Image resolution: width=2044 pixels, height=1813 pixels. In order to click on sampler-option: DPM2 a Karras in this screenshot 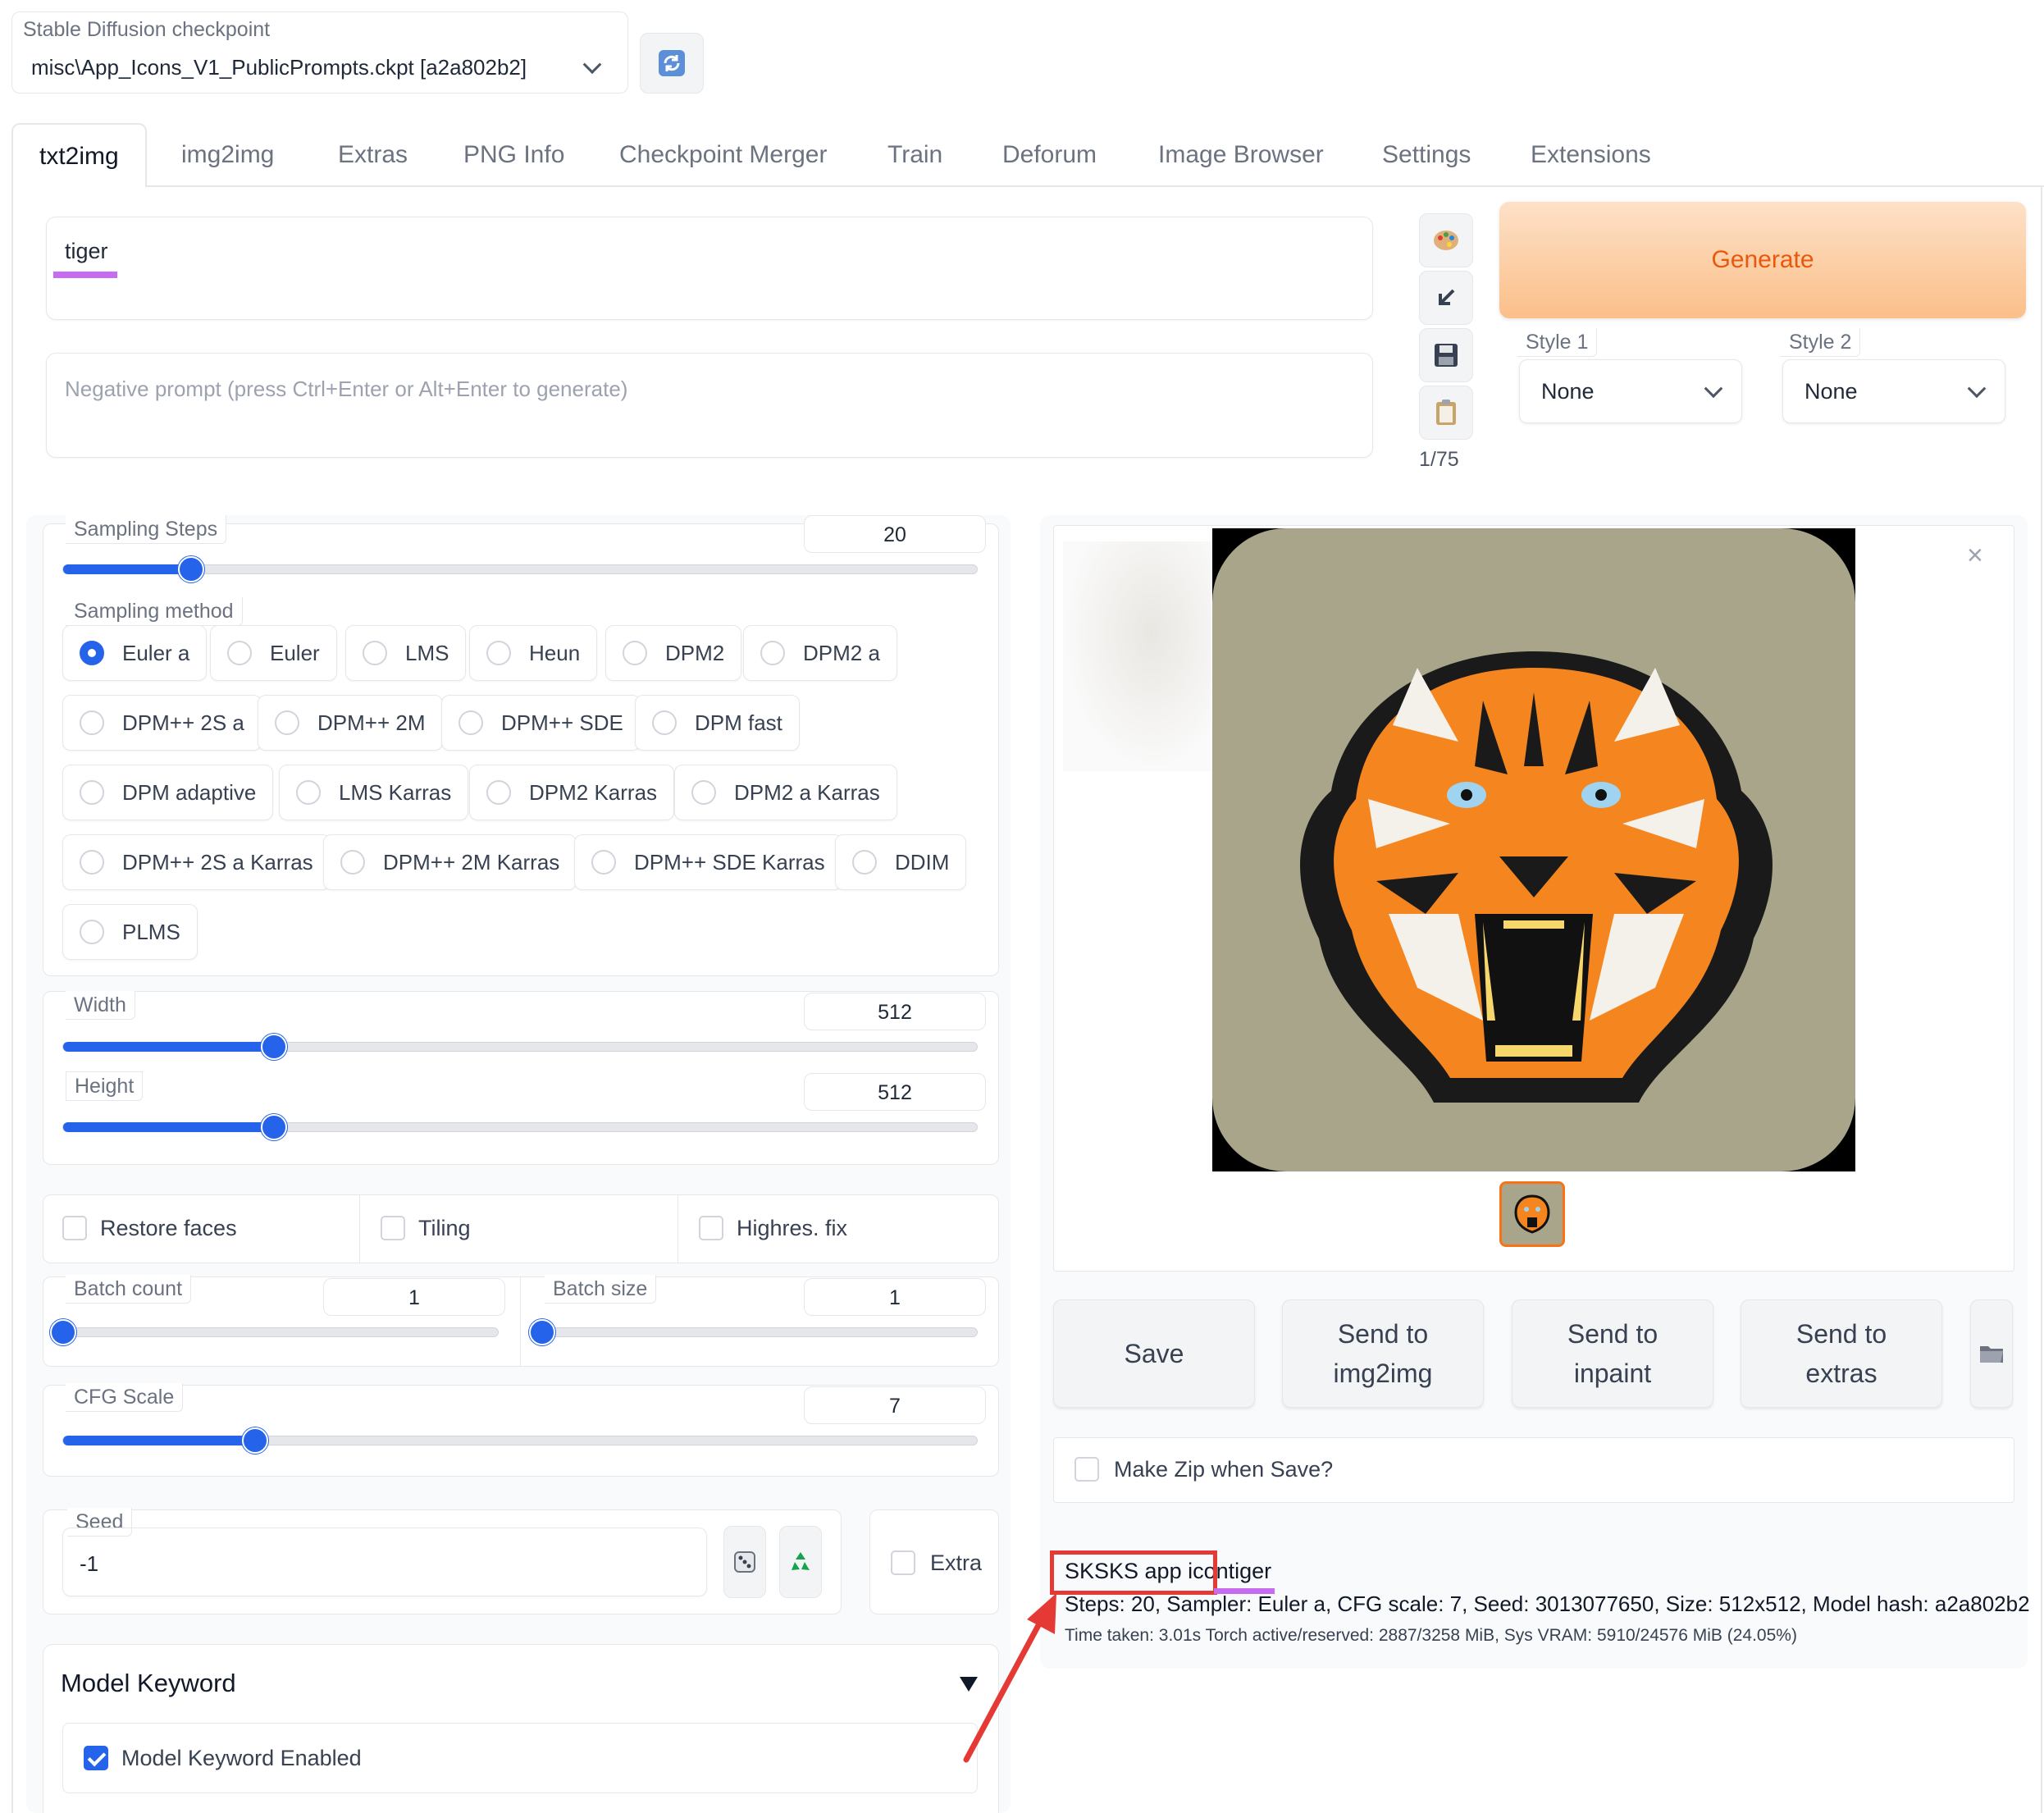, I will do `click(785, 792)`.